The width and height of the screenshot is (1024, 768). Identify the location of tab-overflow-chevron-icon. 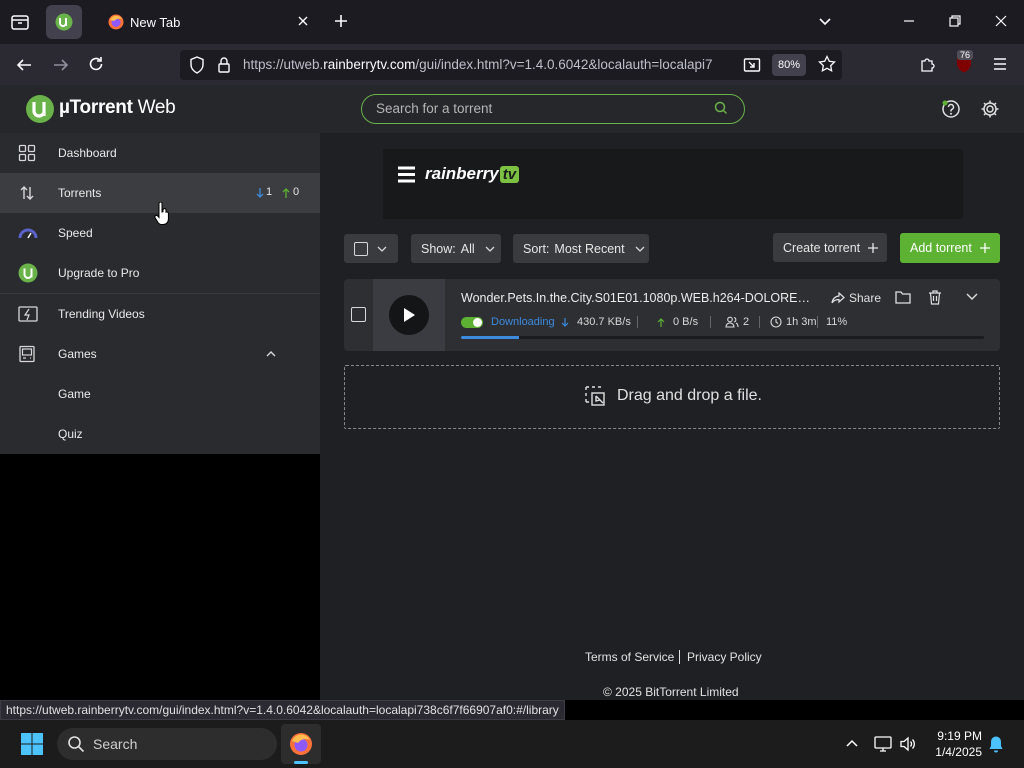
(825, 22).